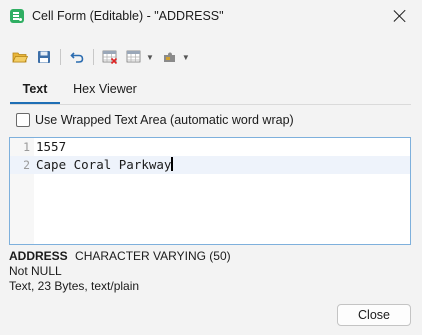 Image resolution: width=422 pixels, height=335 pixels. I want to click on tab-hex-viewer: Hex Viewer, so click(105, 92).